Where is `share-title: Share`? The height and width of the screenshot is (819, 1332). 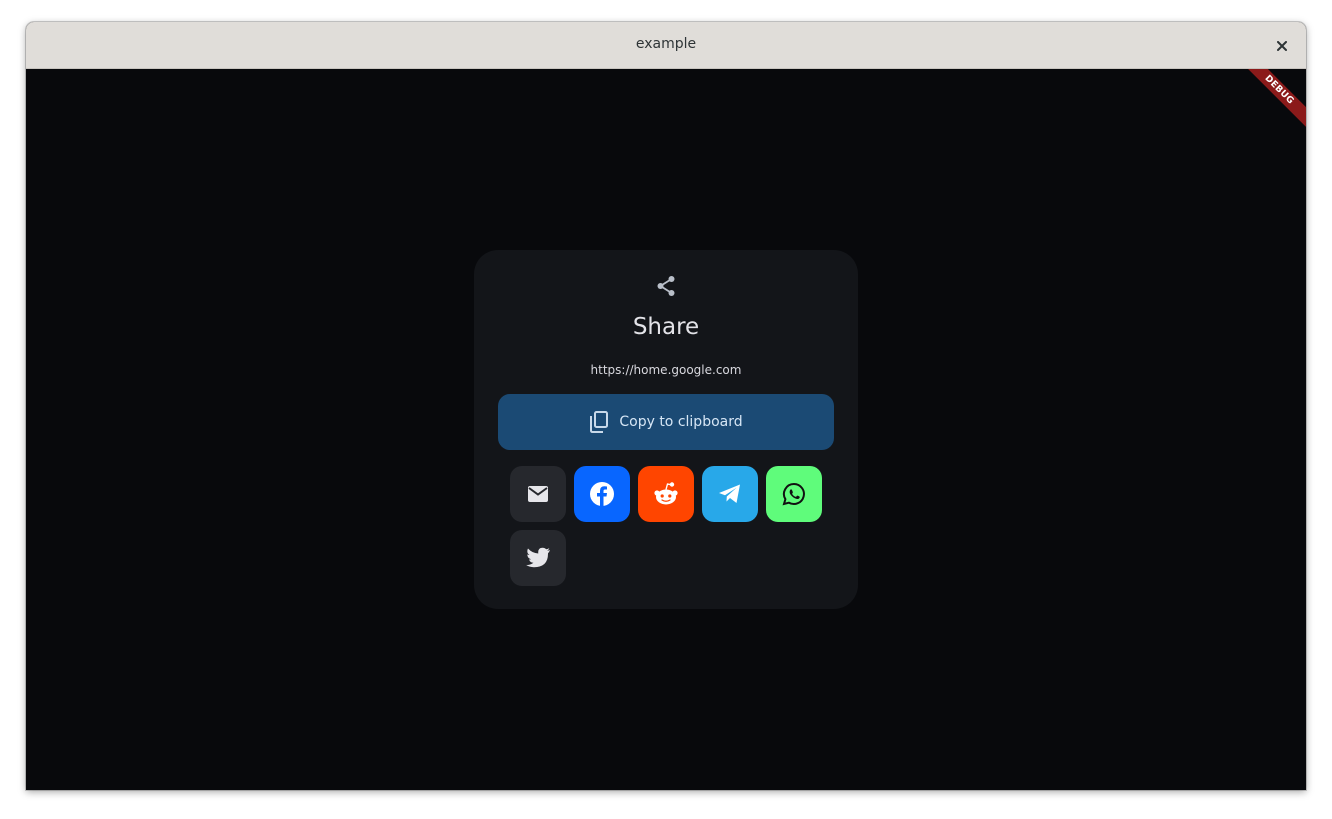 share-title: Share is located at coordinates (666, 327).